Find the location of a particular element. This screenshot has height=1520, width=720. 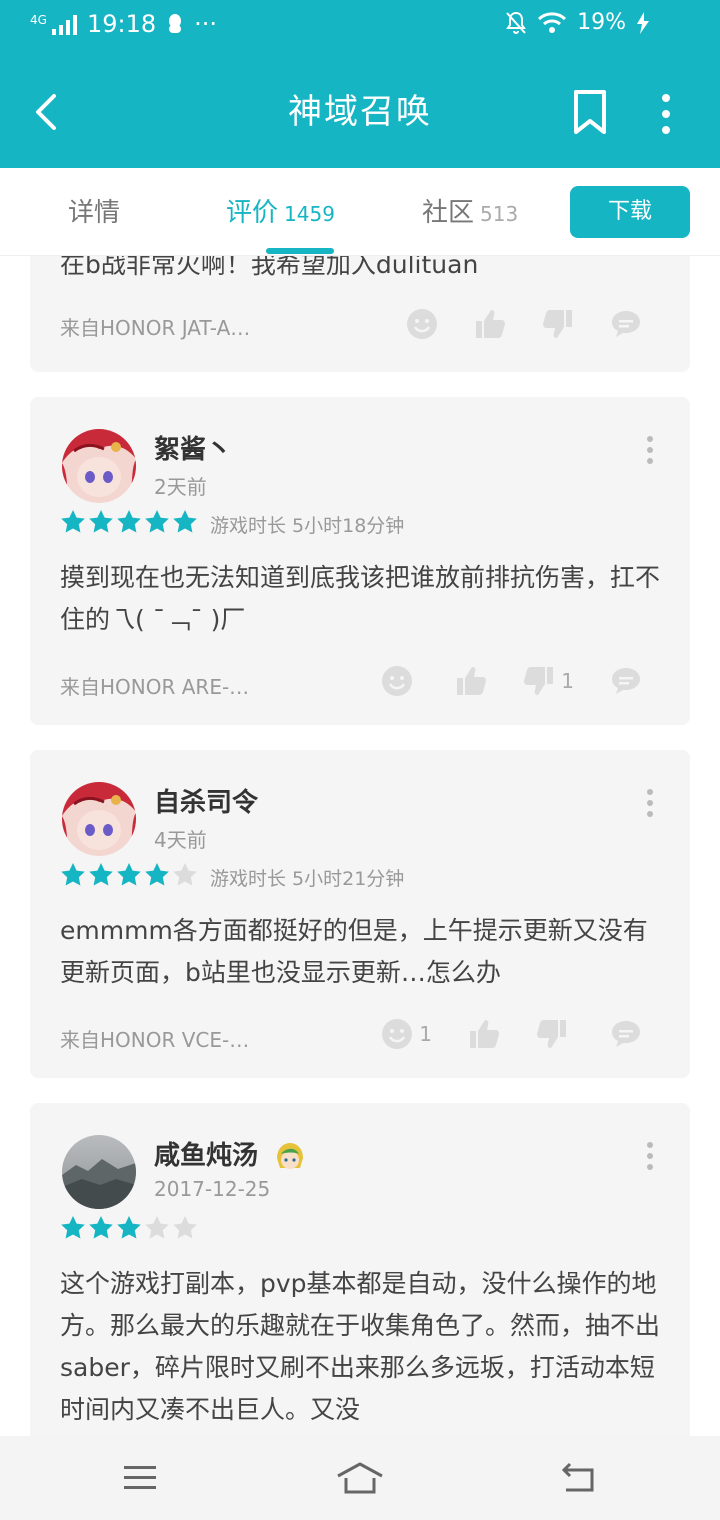

tab-indicator is located at coordinates (300, 251).